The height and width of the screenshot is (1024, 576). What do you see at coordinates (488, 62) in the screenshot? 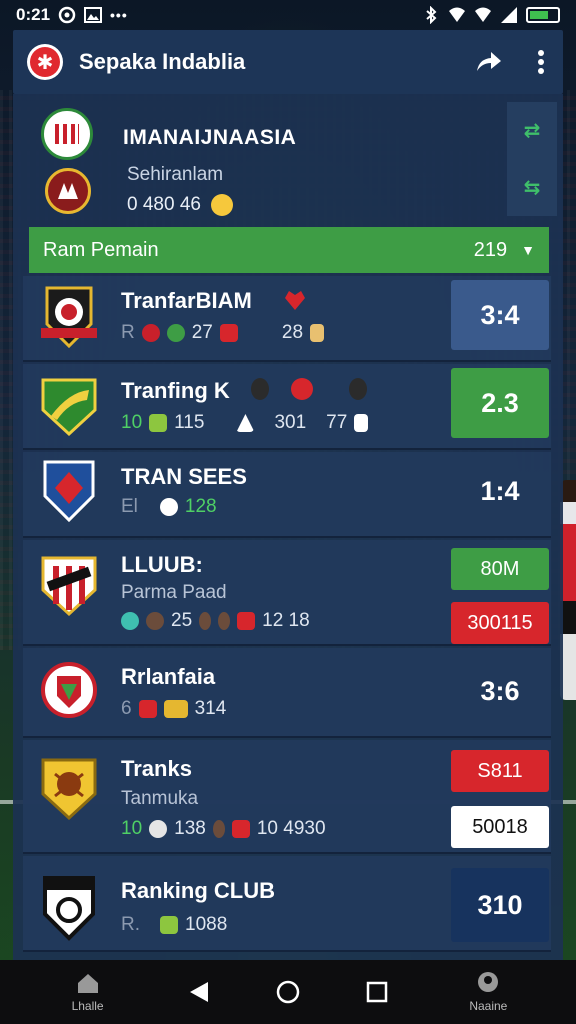
I see `share-icon` at bounding box center [488, 62].